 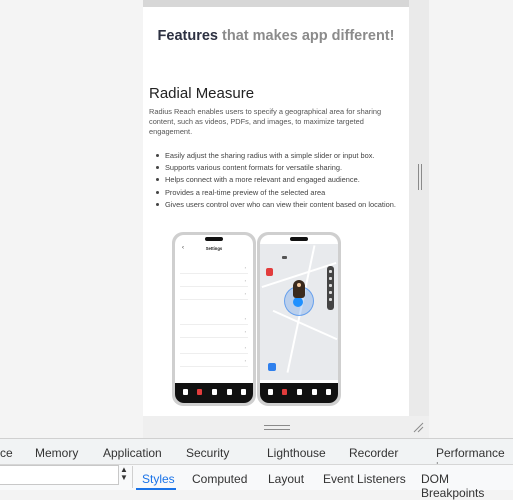 I want to click on spinner-icon: ▲ ▼, so click(x=124, y=474).